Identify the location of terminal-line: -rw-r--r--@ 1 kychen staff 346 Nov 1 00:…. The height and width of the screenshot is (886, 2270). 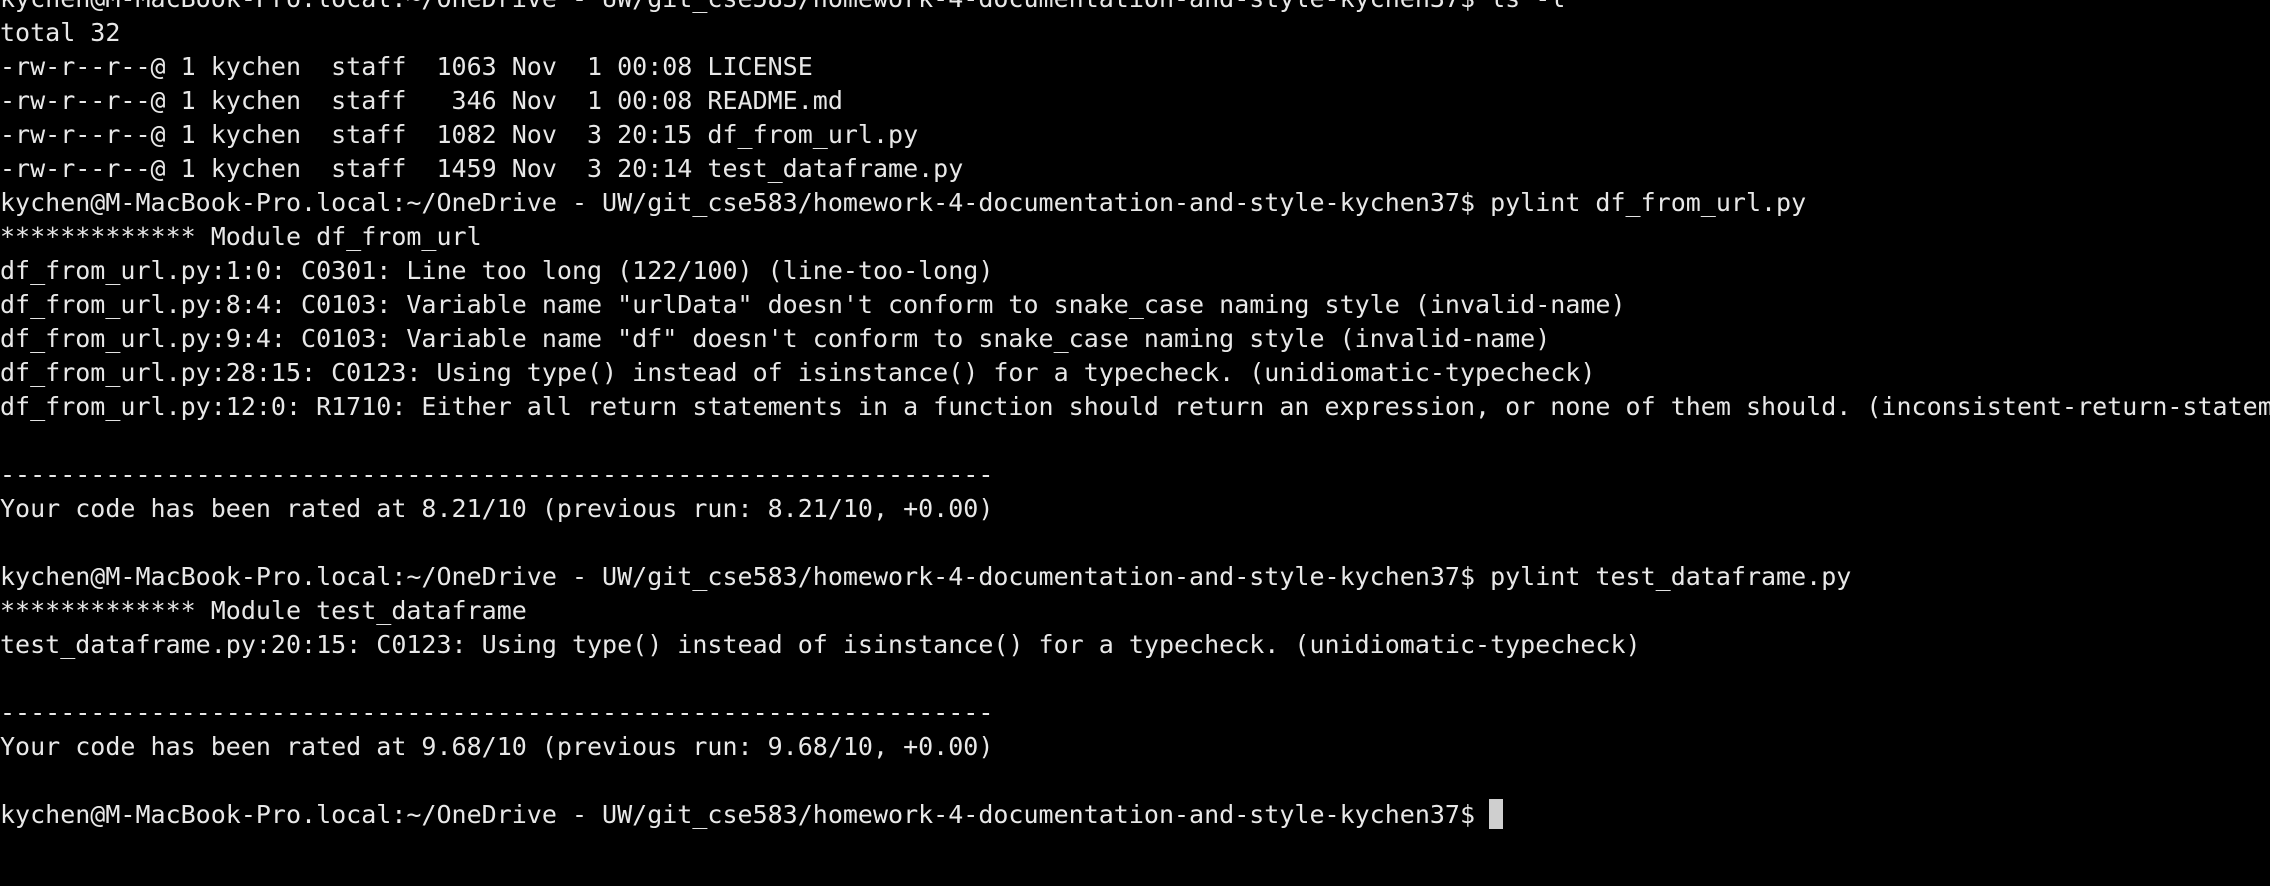
(421, 100).